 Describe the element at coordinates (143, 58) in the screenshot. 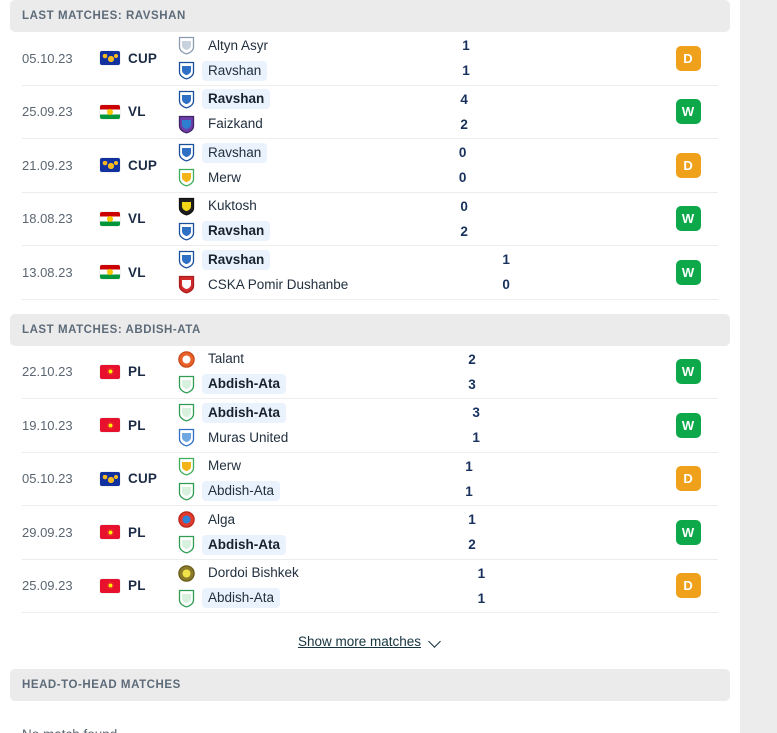

I see `competition-name: CUP` at that location.